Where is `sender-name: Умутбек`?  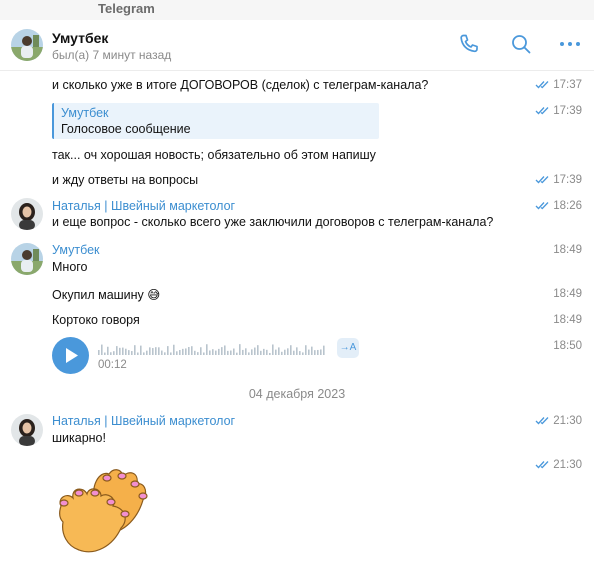 sender-name: Умутбек is located at coordinates (76, 250).